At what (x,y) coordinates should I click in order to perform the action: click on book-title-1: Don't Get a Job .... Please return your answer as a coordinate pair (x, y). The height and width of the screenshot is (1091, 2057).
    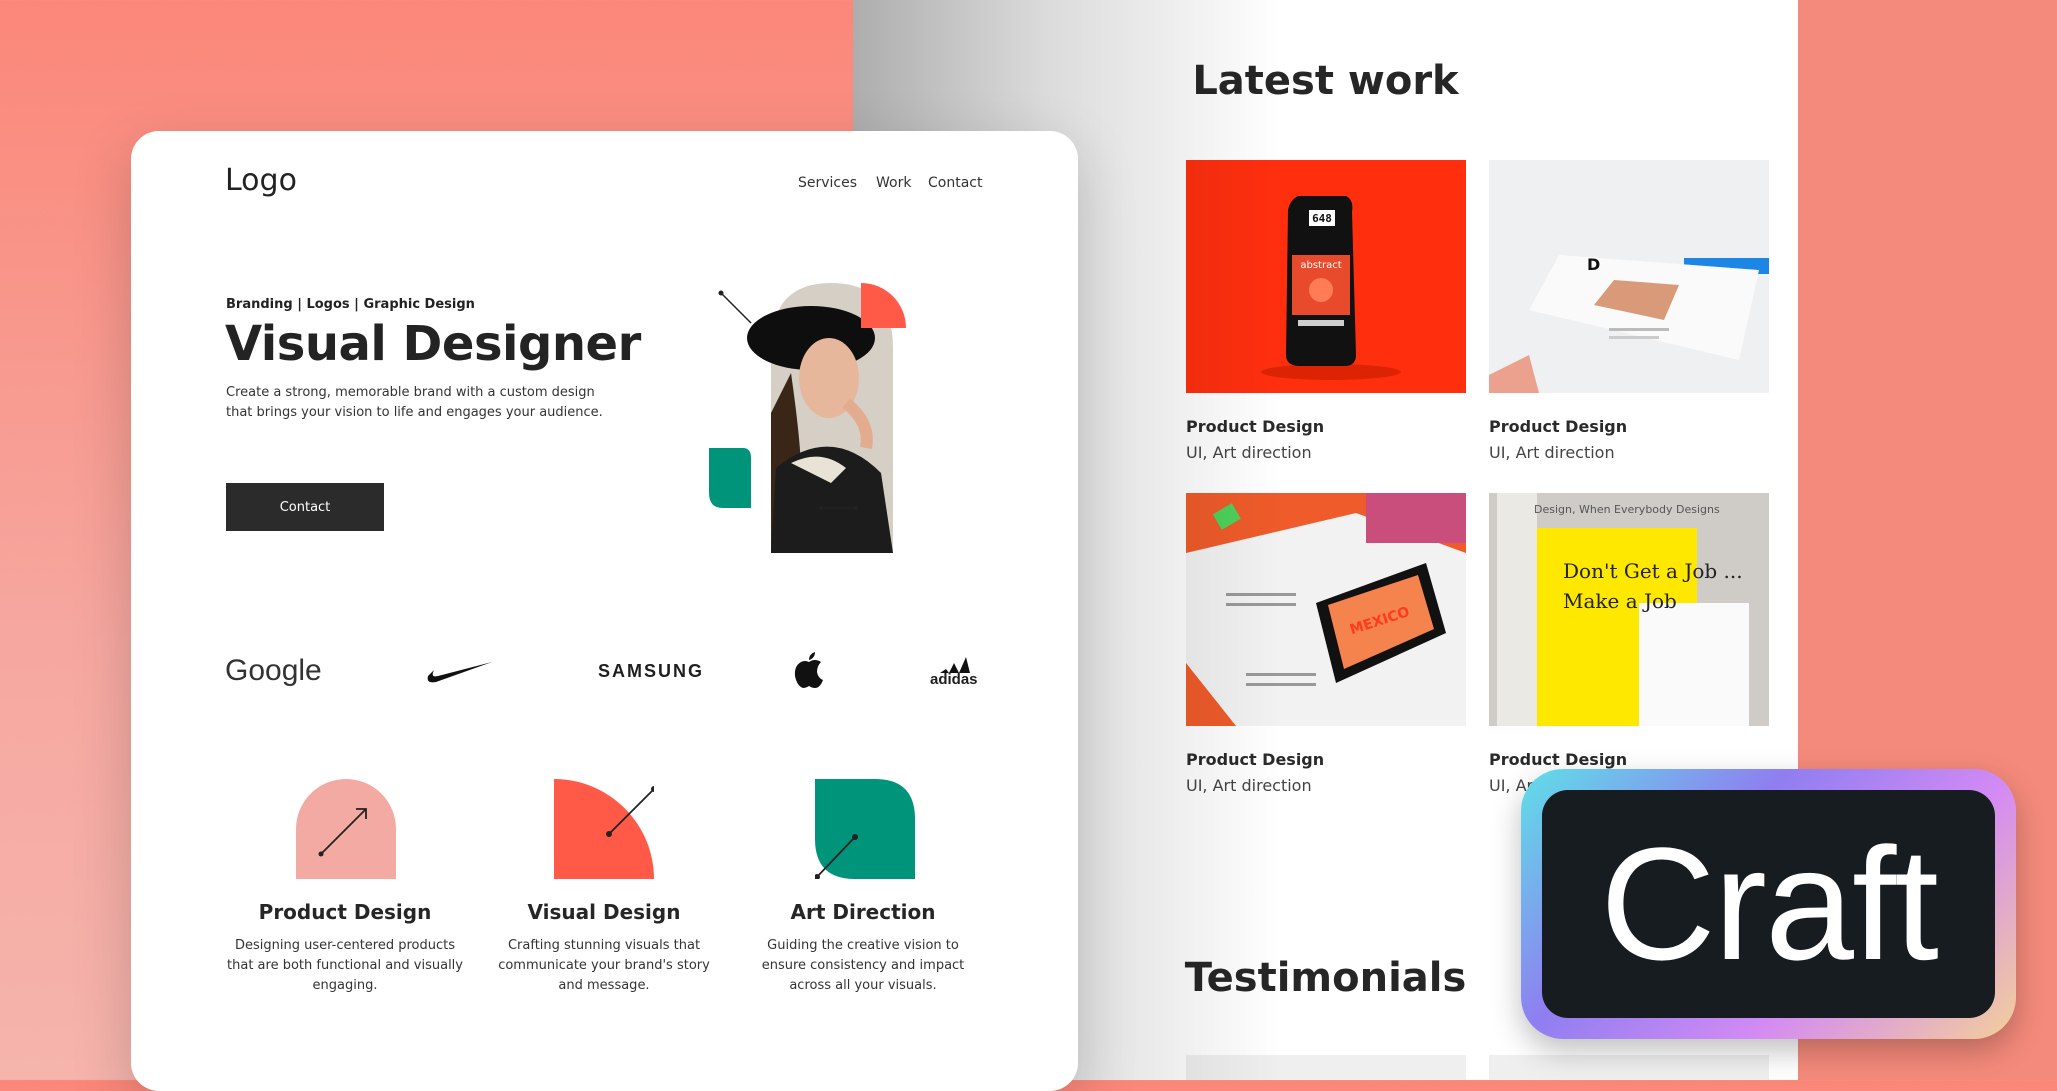
    Looking at the image, I should click on (1653, 571).